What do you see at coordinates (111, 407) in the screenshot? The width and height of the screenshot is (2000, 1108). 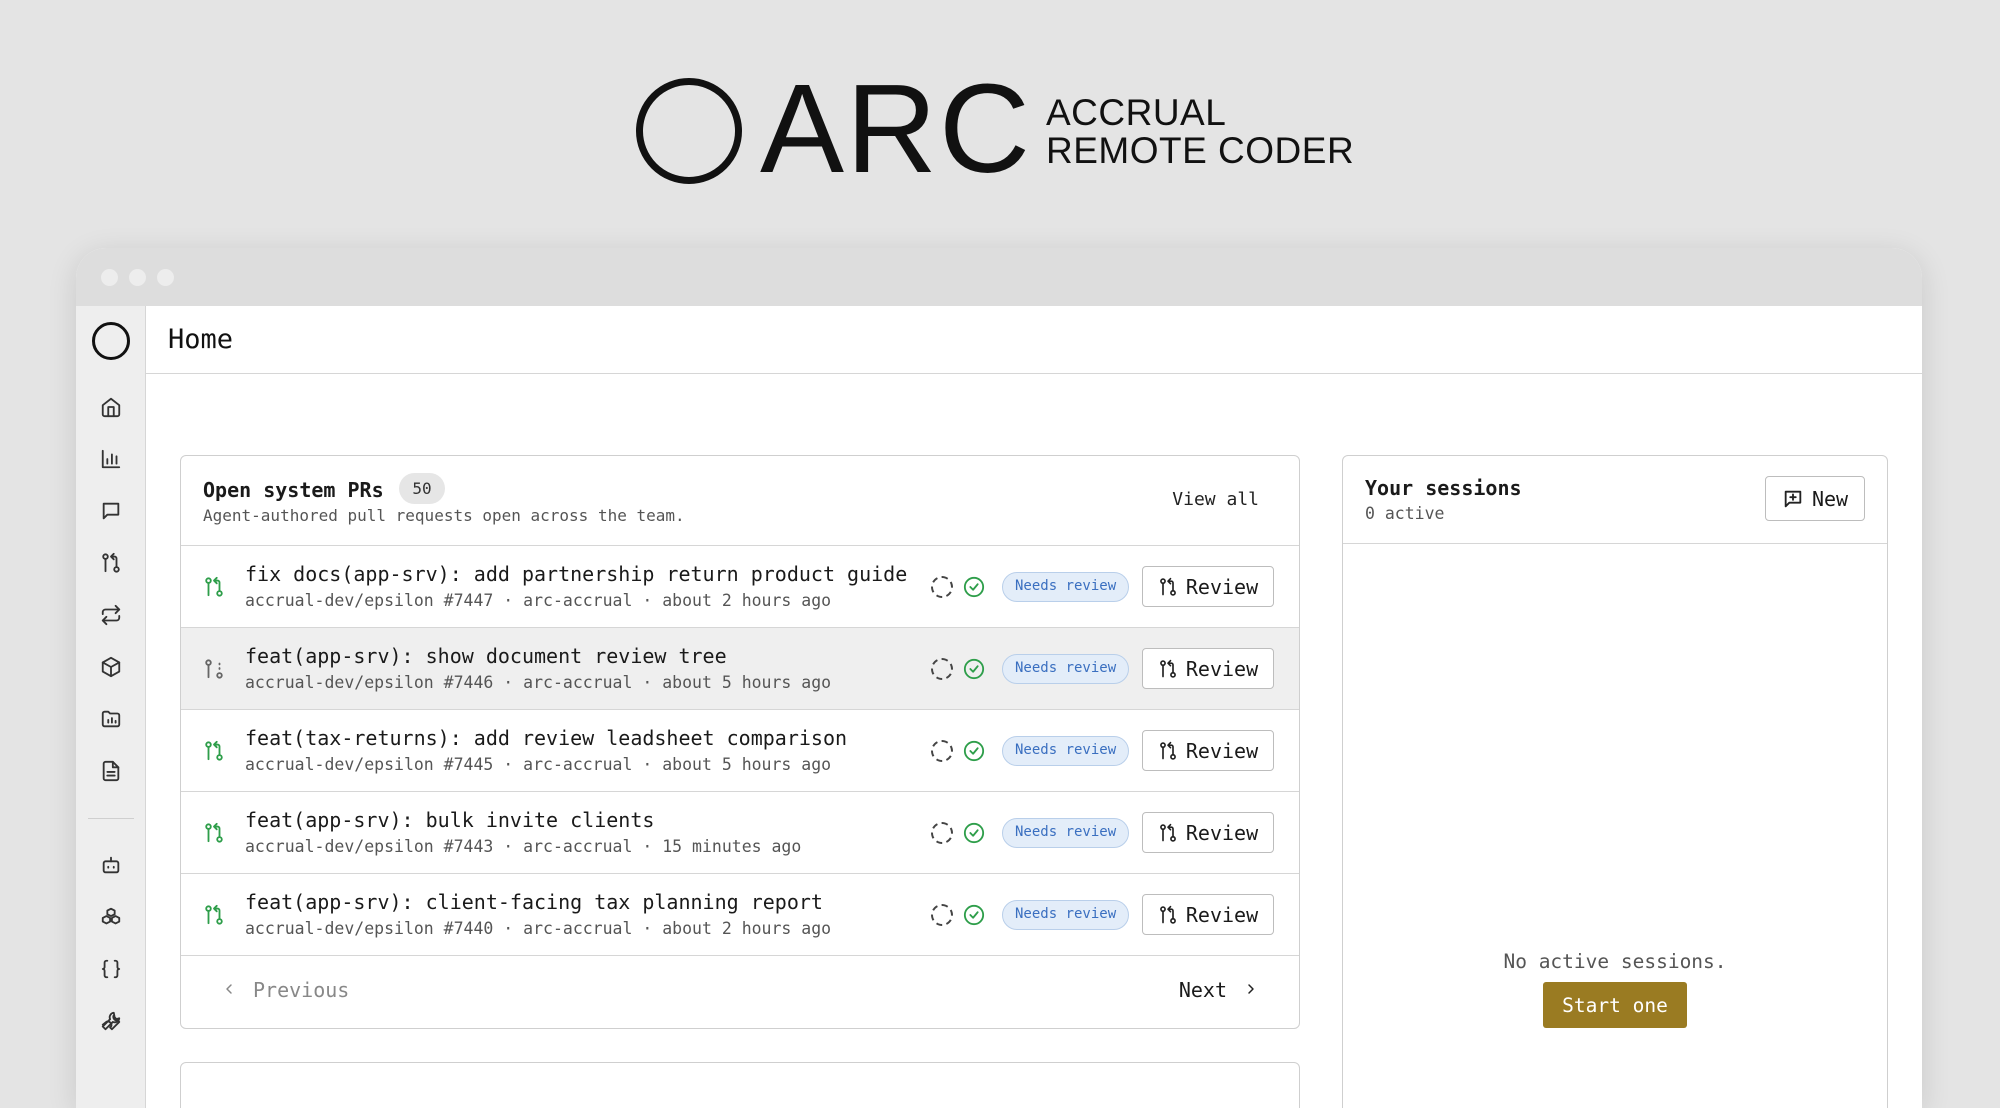 I see `home-icon` at bounding box center [111, 407].